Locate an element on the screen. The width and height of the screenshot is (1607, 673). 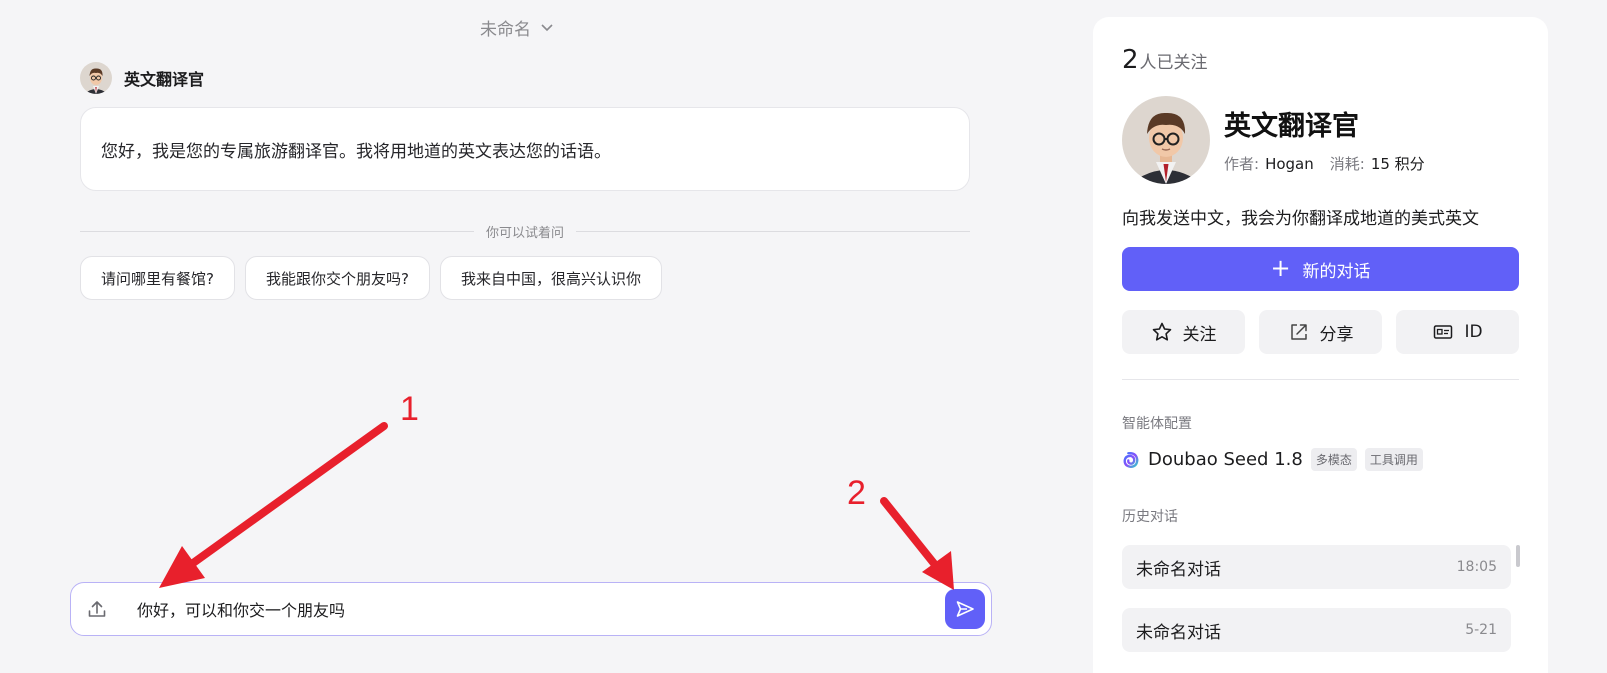
send-button is located at coordinates (965, 609).